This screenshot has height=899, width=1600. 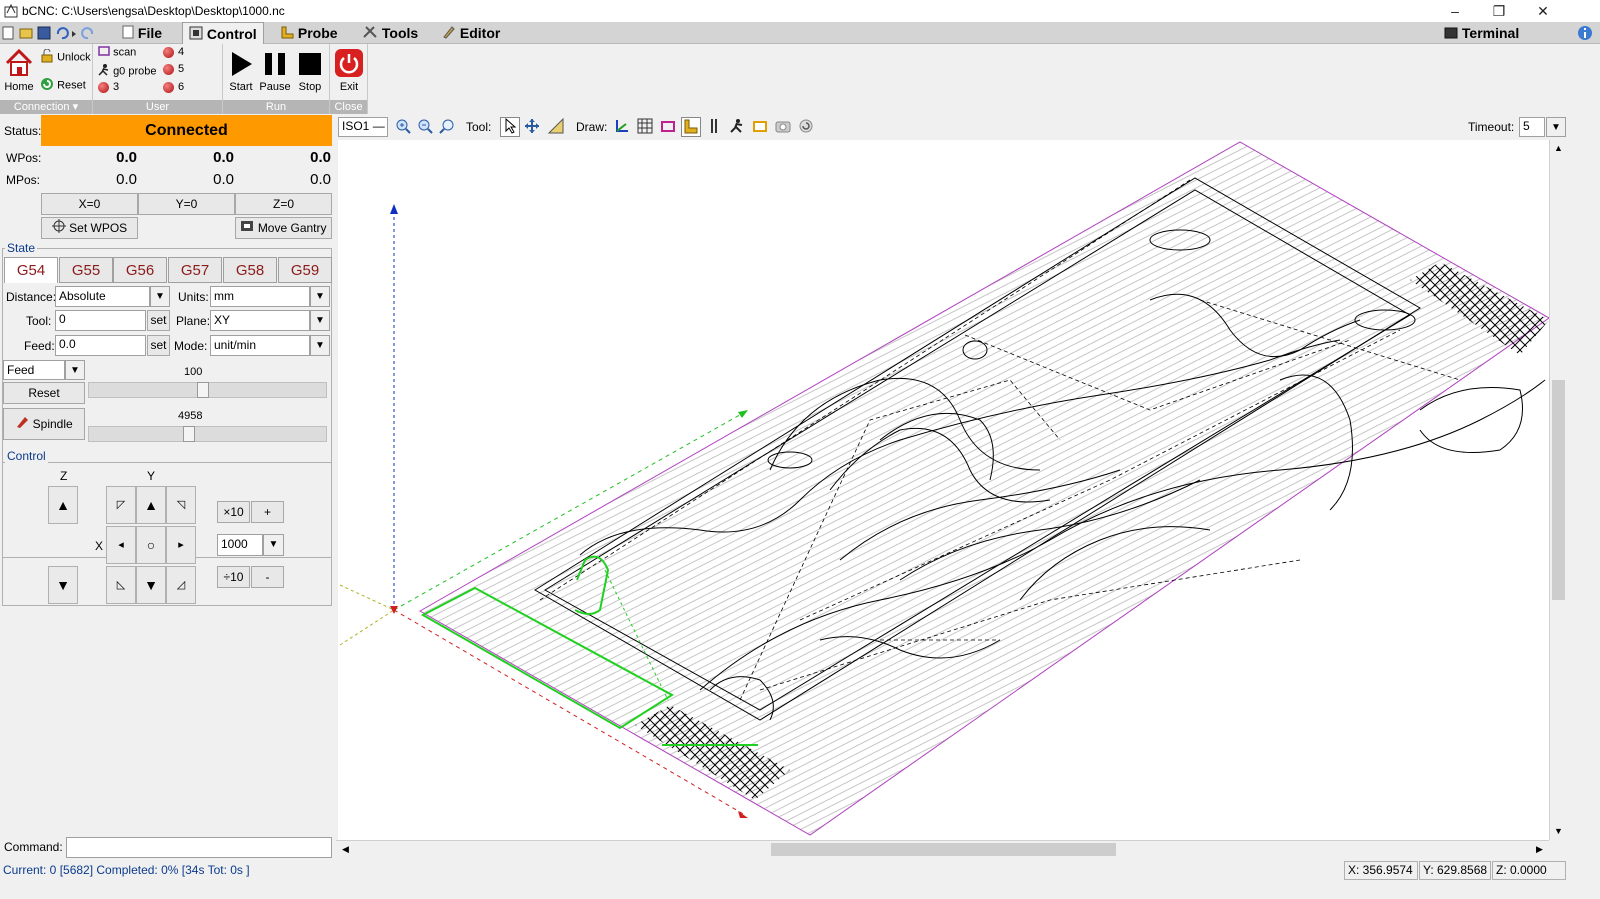 I want to click on spindle-slider, so click(x=207, y=434).